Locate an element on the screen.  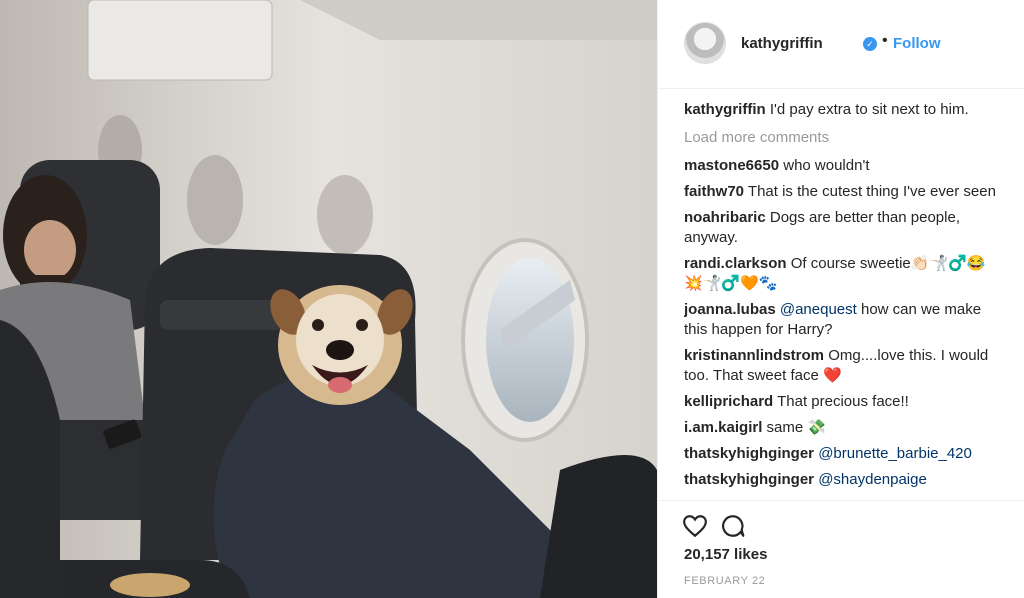
comment-mention-link: @shaydenpaige is located at coordinates (872, 479).